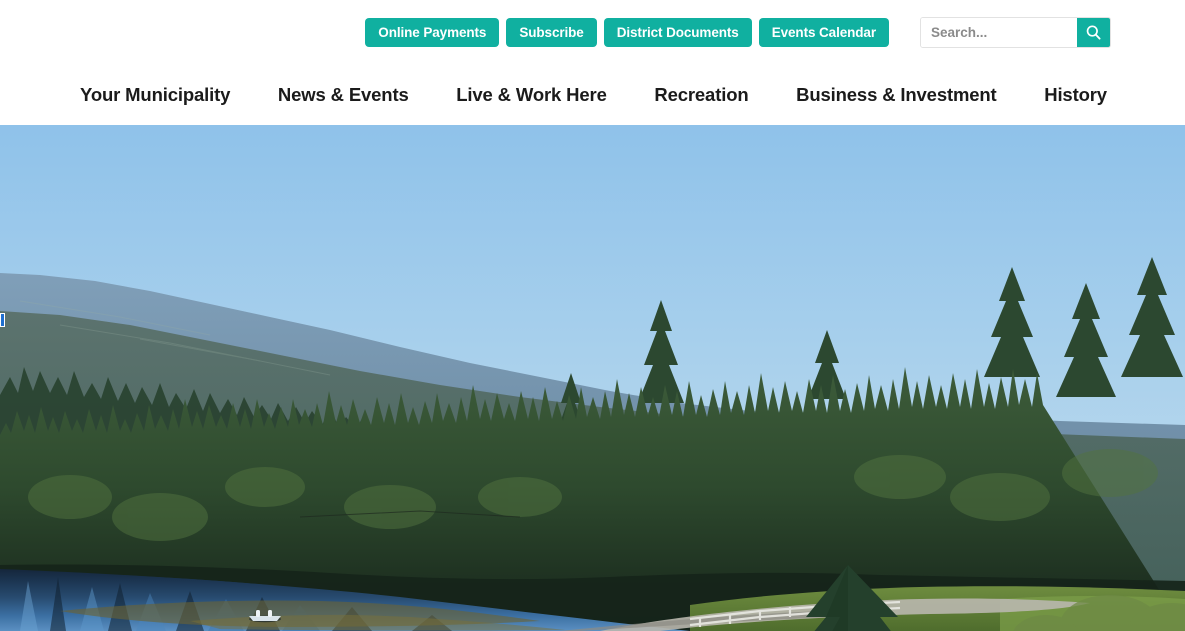 The height and width of the screenshot is (631, 1185). I want to click on search-box, so click(1015, 32).